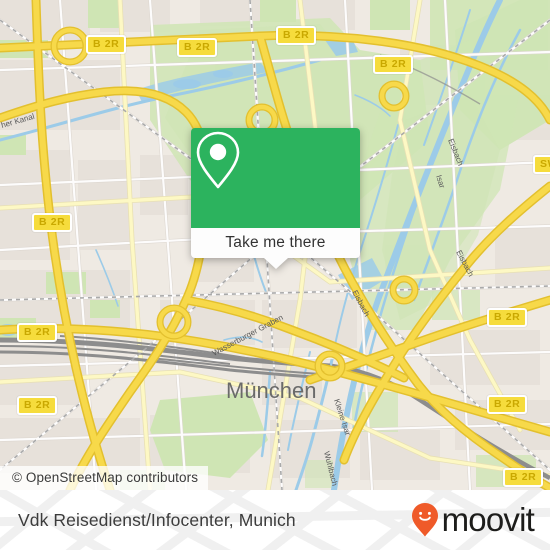 The width and height of the screenshot is (550, 550). What do you see at coordinates (275, 178) in the screenshot?
I see `callout-icon-panel` at bounding box center [275, 178].